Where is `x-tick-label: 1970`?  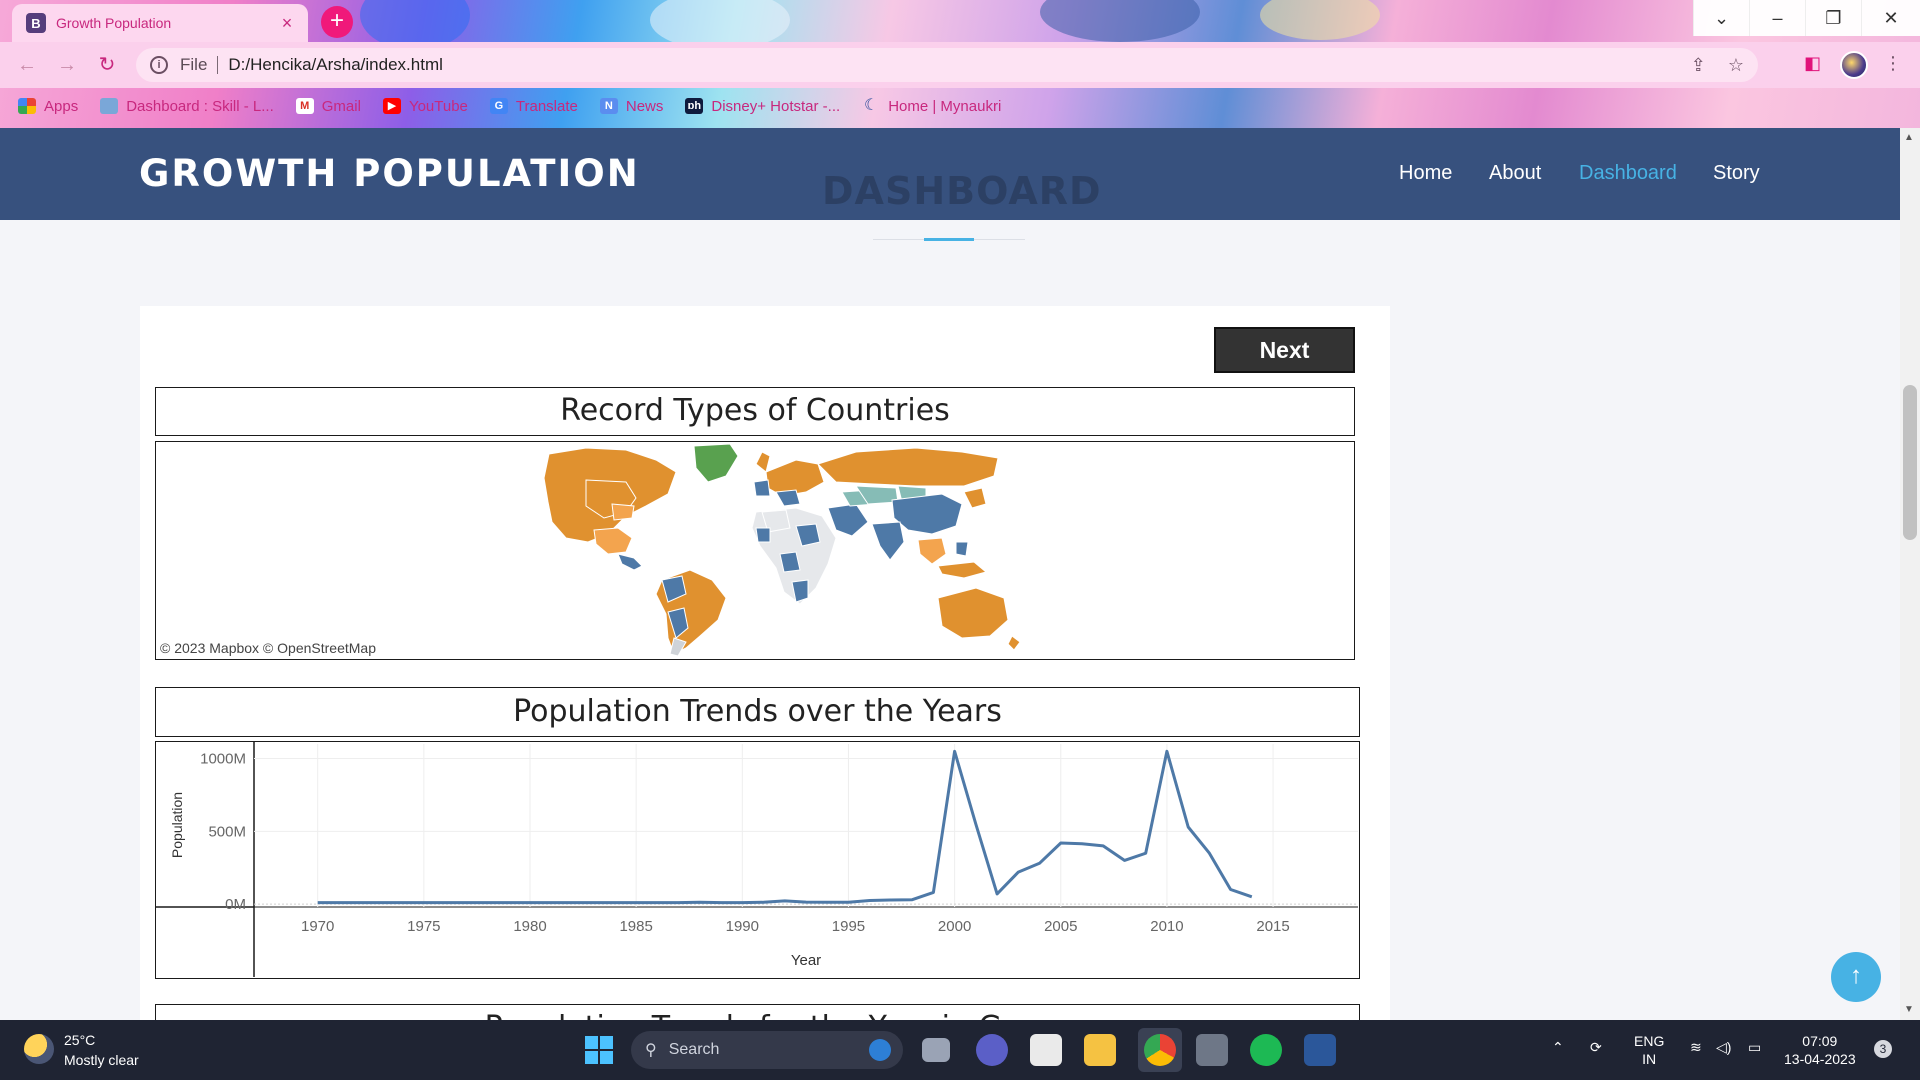
x-tick-label: 1970 is located at coordinates (317, 926).